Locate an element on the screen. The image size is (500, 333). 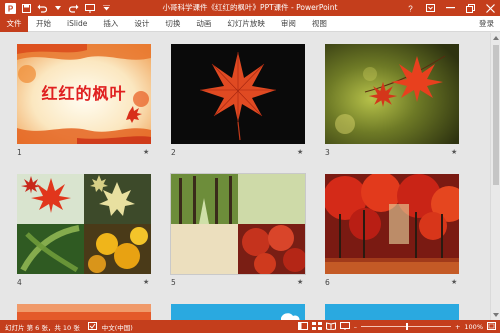
slide-number-3: 3 is located at coordinates (327, 152).